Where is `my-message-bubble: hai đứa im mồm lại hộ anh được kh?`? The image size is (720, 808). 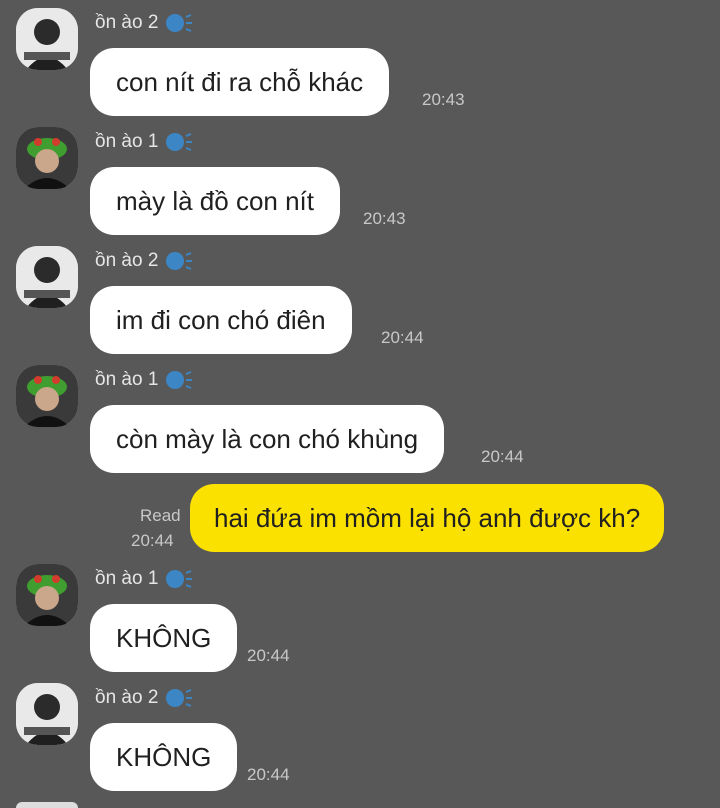
my-message-bubble: hai đứa im mồm lại hộ anh được kh? is located at coordinates (427, 518).